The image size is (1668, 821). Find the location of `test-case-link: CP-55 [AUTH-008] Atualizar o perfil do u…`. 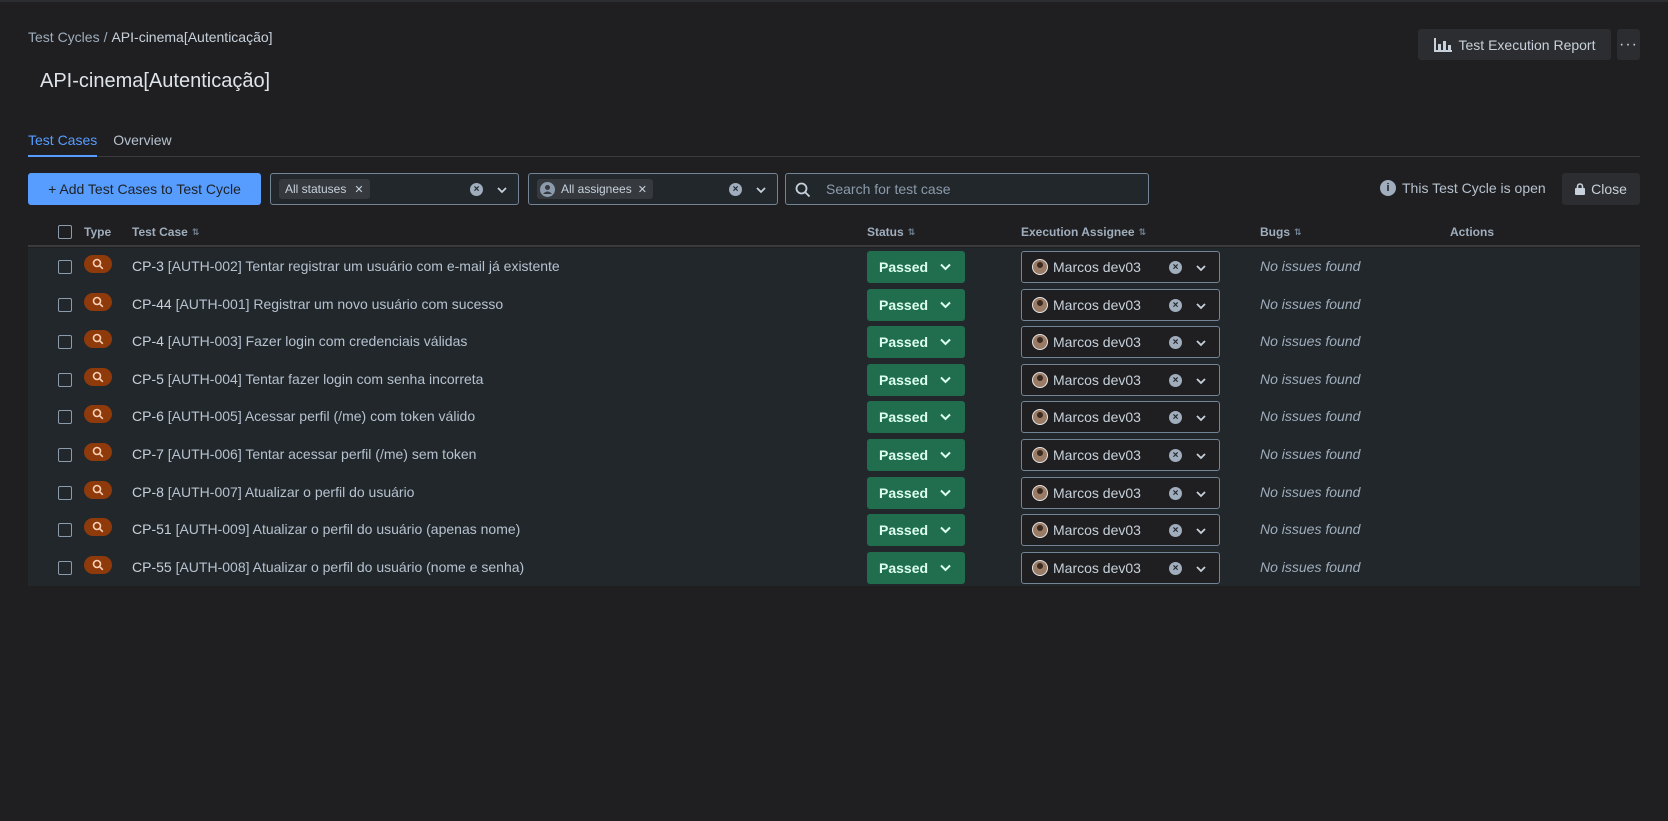

test-case-link: CP-55 [AUTH-008] Atualizar o perfil do u… is located at coordinates (328, 567).